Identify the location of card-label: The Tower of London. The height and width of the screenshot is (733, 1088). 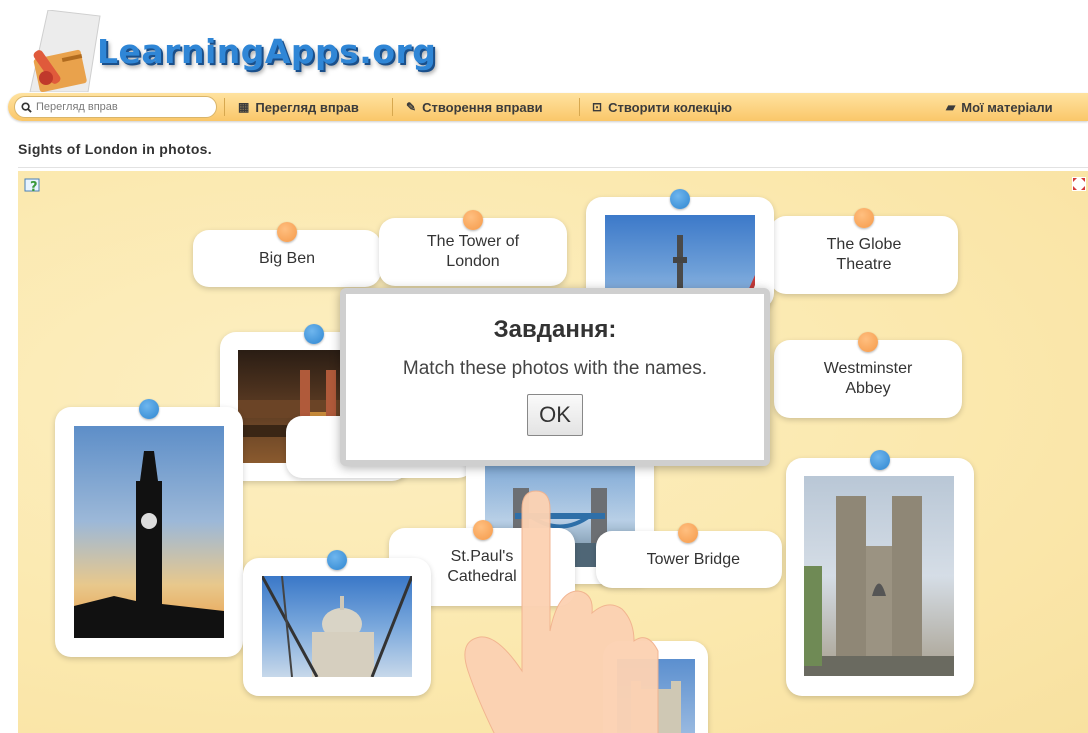
(473, 251).